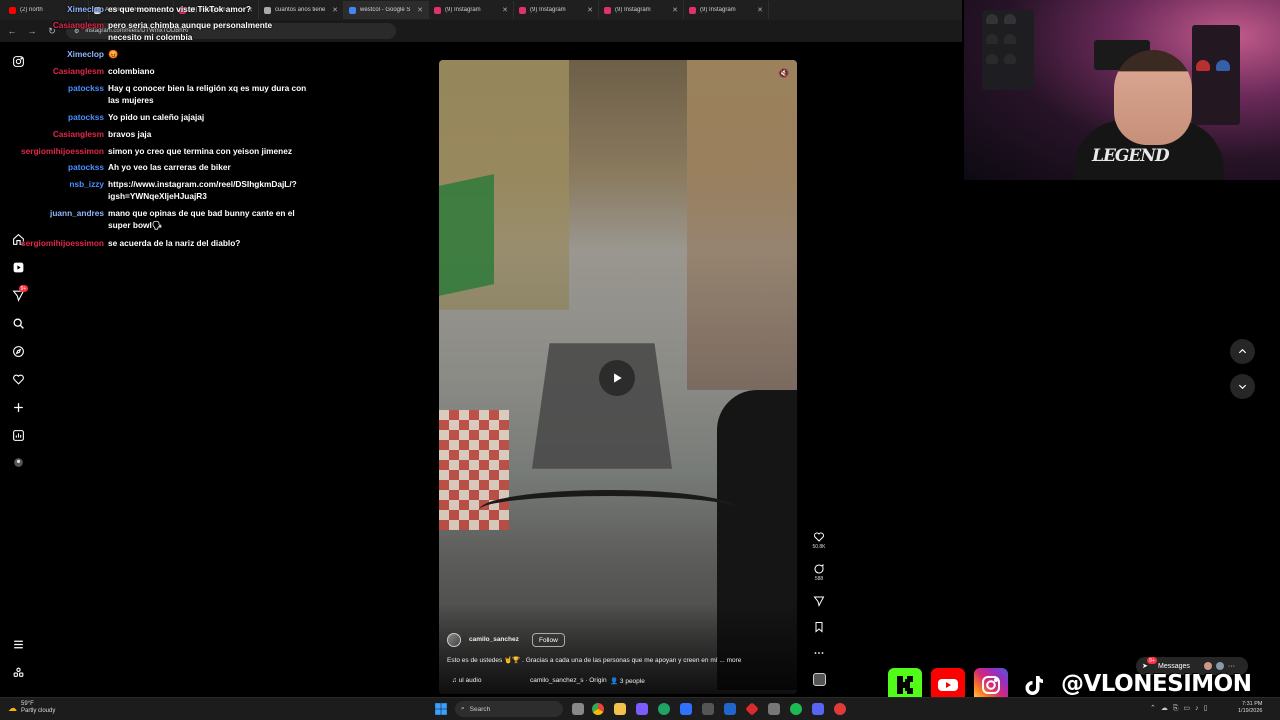 This screenshot has width=1280, height=720. I want to click on avatar, so click(1219, 666).